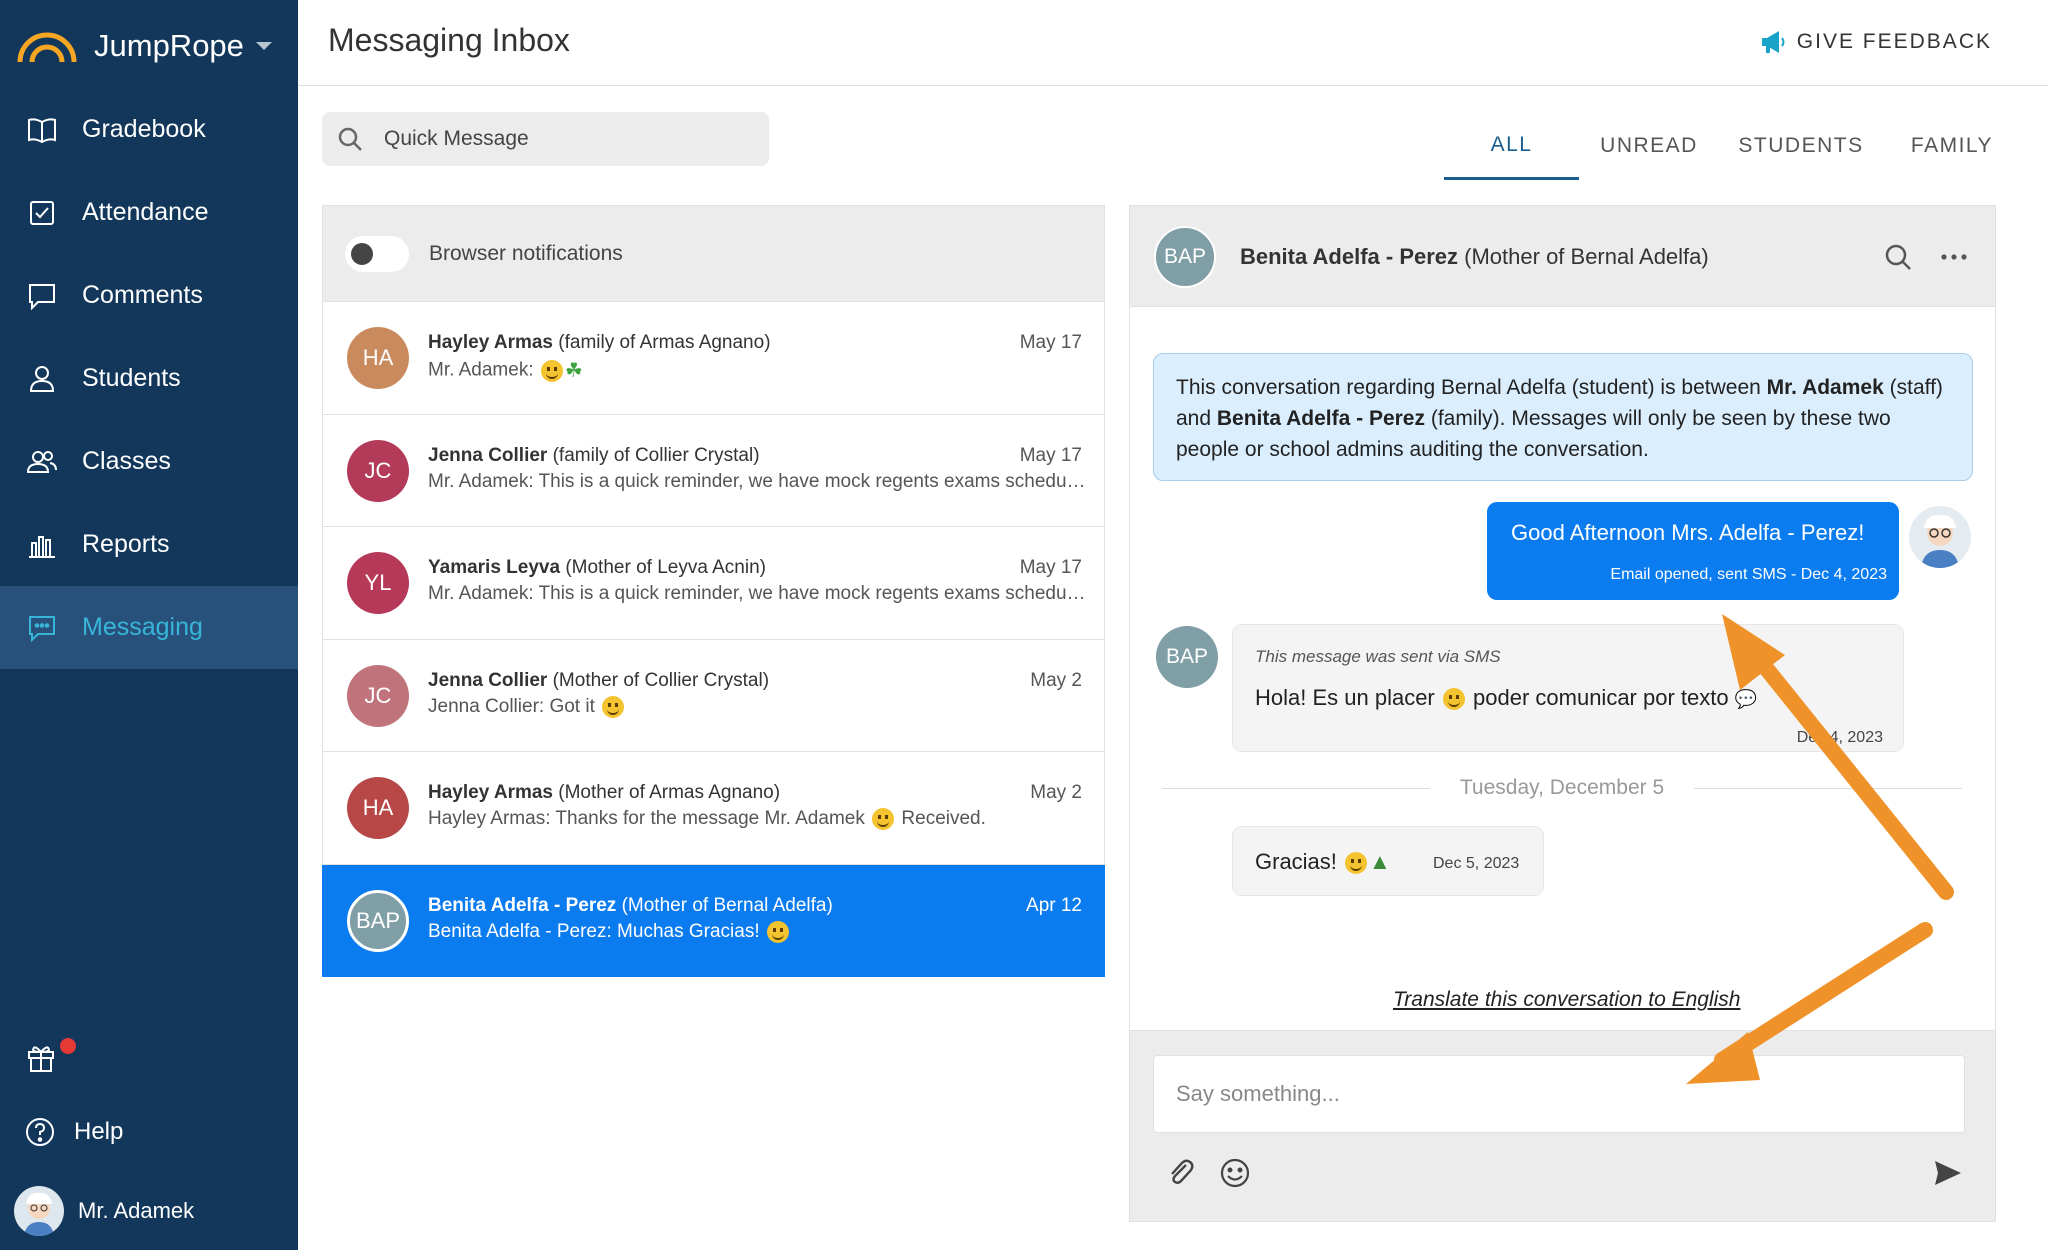  I want to click on browser-notifications-label: Browser notifications, so click(526, 253).